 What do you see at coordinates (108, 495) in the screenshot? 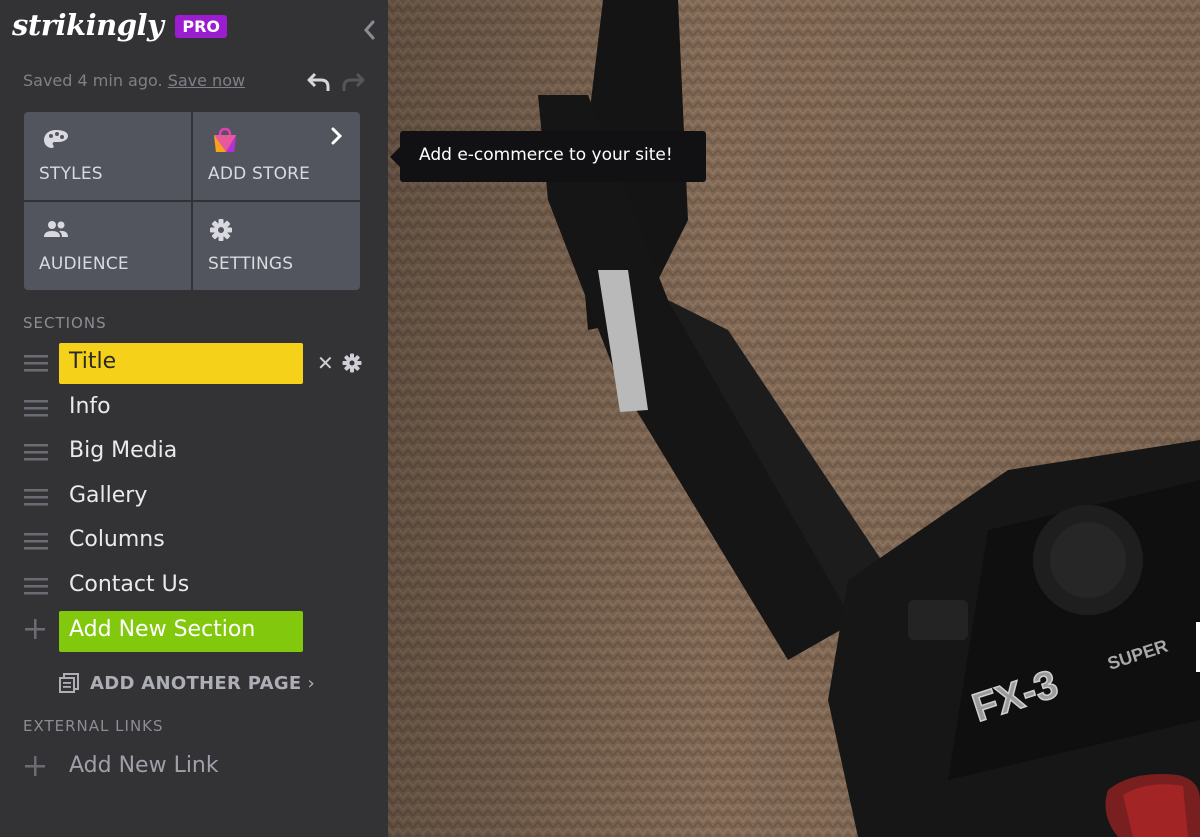
I see `section-label: Gallery` at bounding box center [108, 495].